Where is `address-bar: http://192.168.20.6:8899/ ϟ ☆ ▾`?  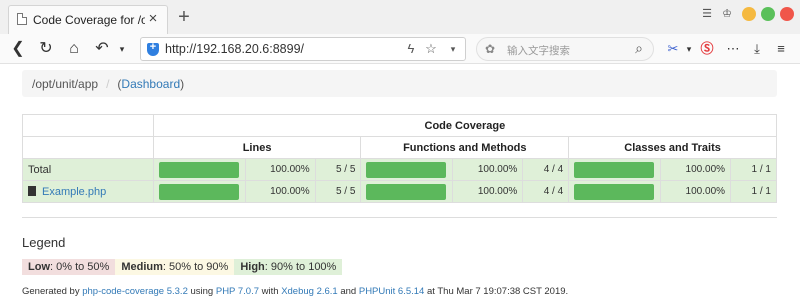
address-bar: http://192.168.20.6:8899/ ϟ ☆ ▾ is located at coordinates (303, 49).